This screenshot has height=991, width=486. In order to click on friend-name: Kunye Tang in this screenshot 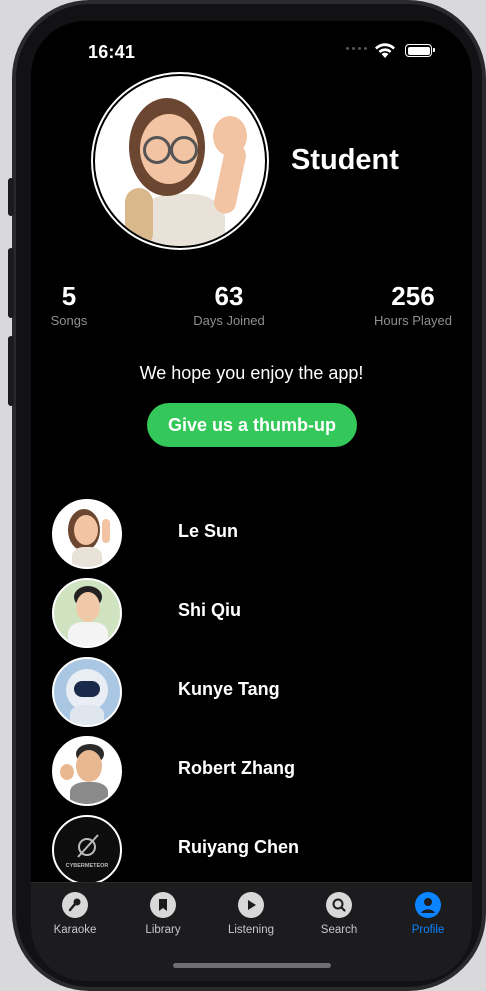, I will do `click(229, 689)`.